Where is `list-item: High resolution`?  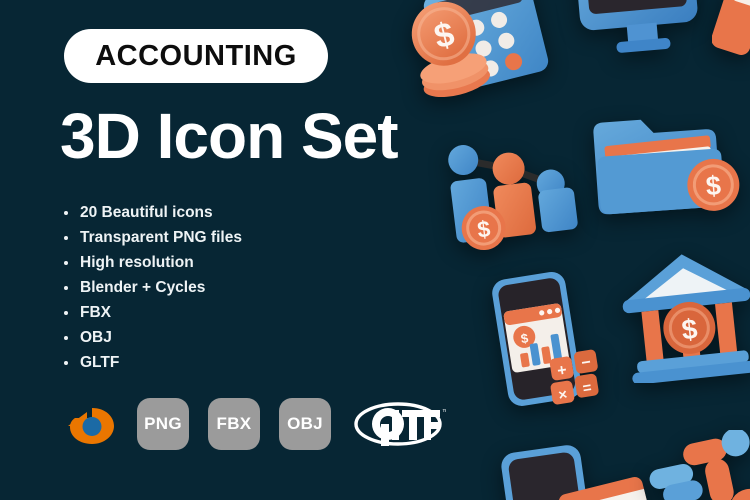
list-item: High resolution is located at coordinates (152, 262).